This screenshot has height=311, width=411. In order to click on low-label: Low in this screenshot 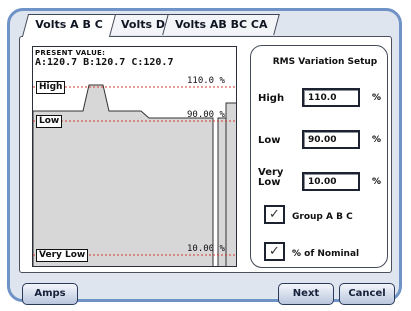, I will do `click(269, 140)`.